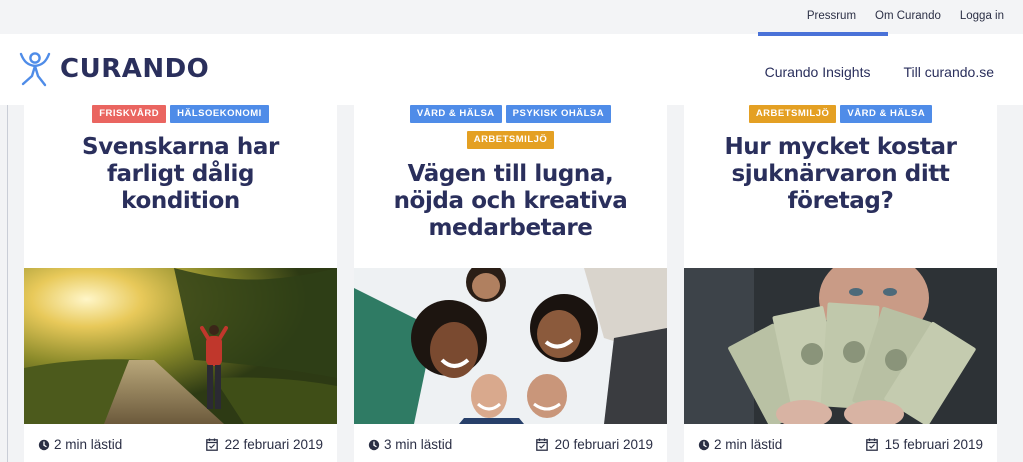  Describe the element at coordinates (7, 283) in the screenshot. I see `page-edge-divider` at that location.